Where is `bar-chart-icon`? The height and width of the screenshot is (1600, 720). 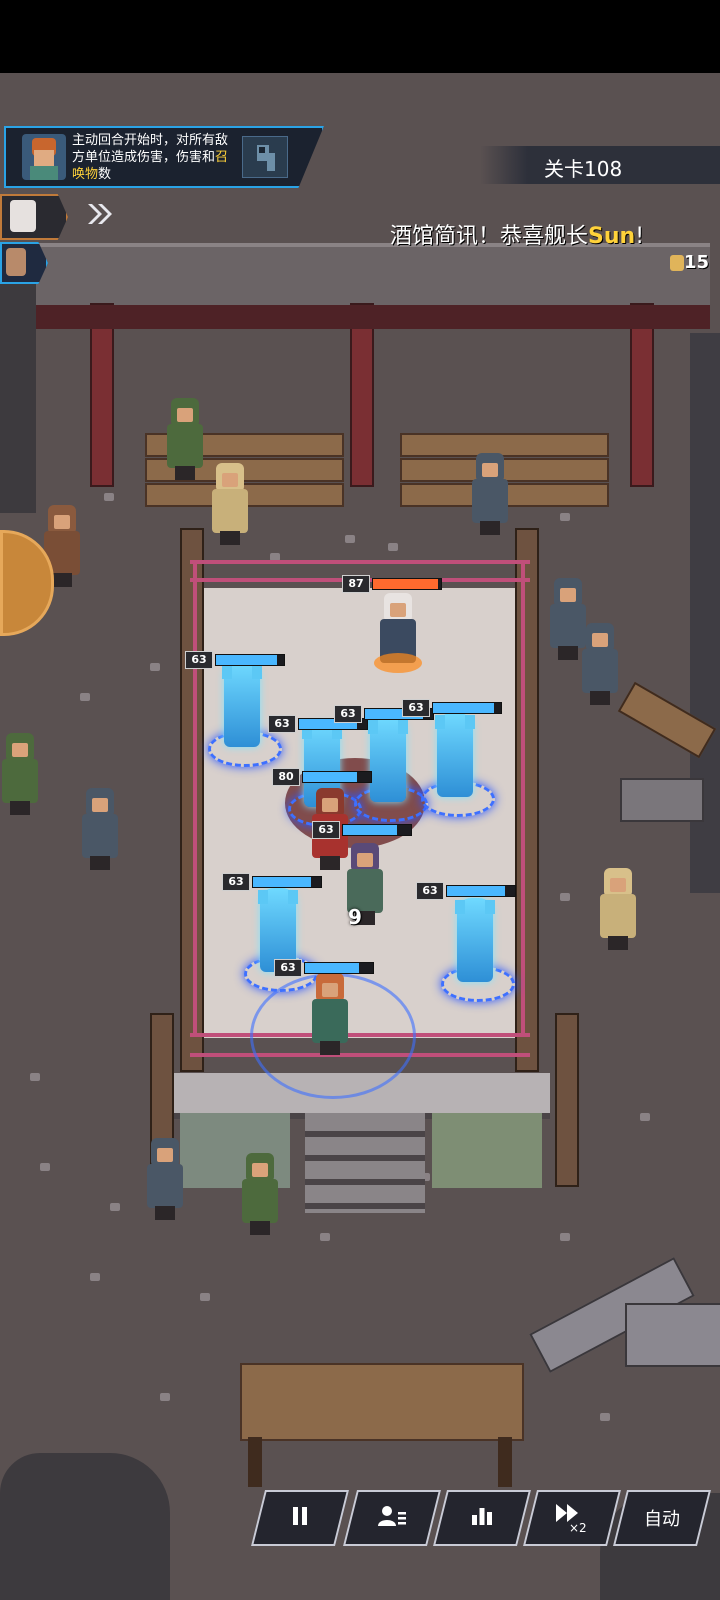 bar-chart-icon is located at coordinates (482, 1518).